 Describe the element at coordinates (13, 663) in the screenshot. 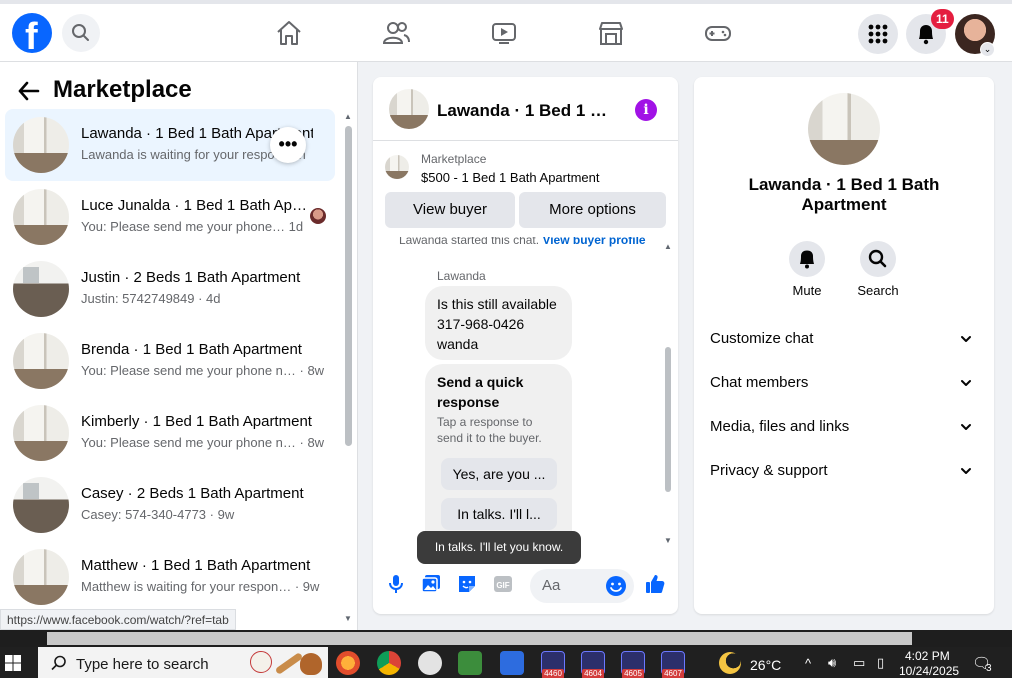

I see `windows-start-icon` at that location.